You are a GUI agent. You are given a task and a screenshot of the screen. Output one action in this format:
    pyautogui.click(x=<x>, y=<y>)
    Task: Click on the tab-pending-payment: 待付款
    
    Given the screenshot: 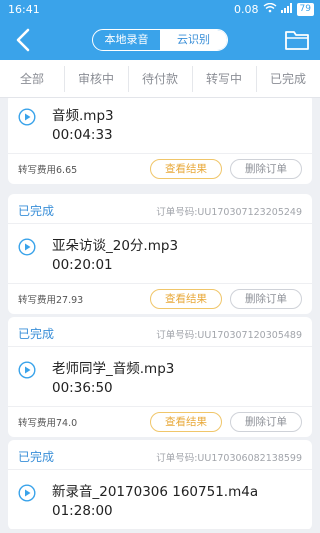 What is the action you would take?
    pyautogui.click(x=160, y=78)
    